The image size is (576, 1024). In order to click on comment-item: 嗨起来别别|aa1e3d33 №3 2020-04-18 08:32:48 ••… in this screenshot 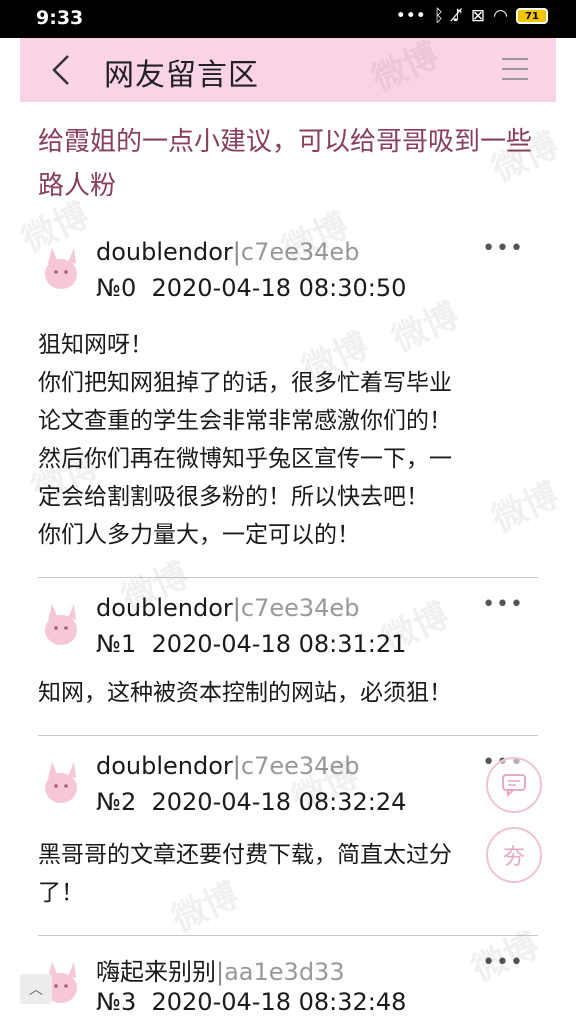, I will do `click(288, 980)`.